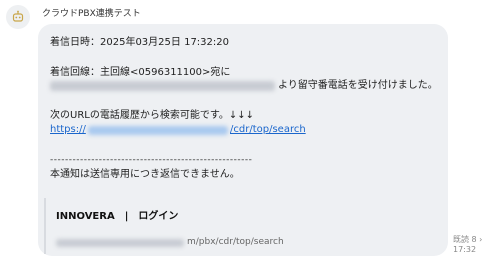 This screenshot has width=500, height=264. What do you see at coordinates (91, 14) in the screenshot?
I see `sender-name: クラウドPBX連携テスト` at bounding box center [91, 14].